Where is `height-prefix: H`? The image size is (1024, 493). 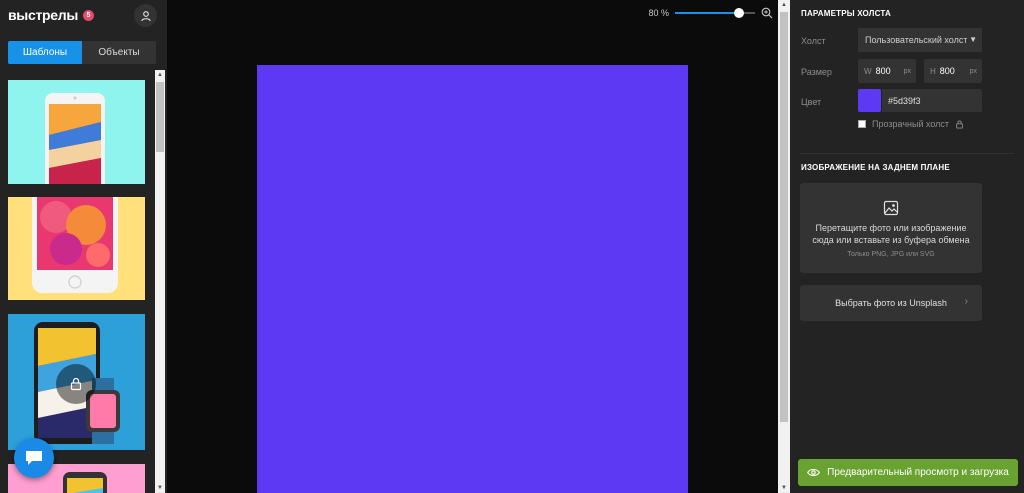 height-prefix: H is located at coordinates (933, 71).